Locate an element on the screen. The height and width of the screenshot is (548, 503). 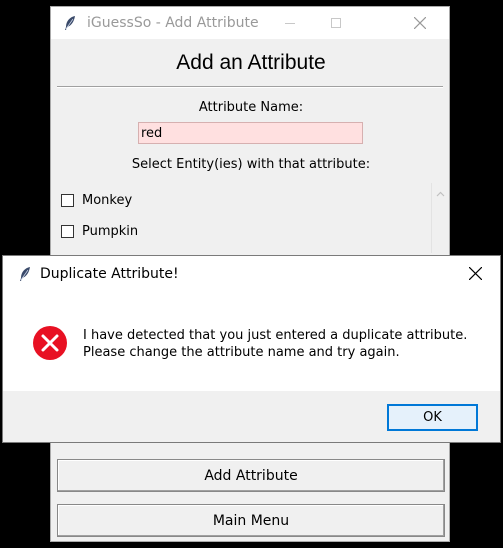
dialog-title: Duplicate Attribute! is located at coordinates (109, 274).